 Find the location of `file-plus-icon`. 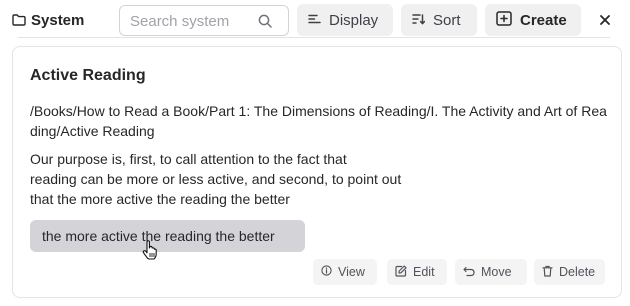

file-plus-icon is located at coordinates (504, 20).